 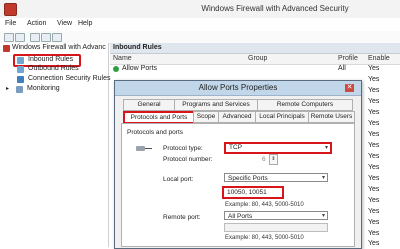 I want to click on dialog-title: Allow Ports Properties, so click(x=238, y=87).